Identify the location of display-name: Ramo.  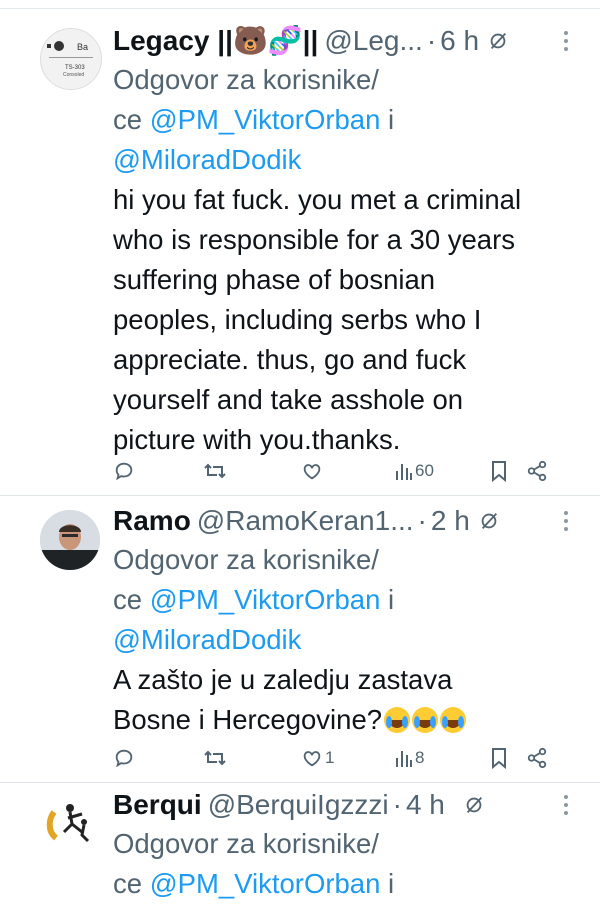
(152, 521).